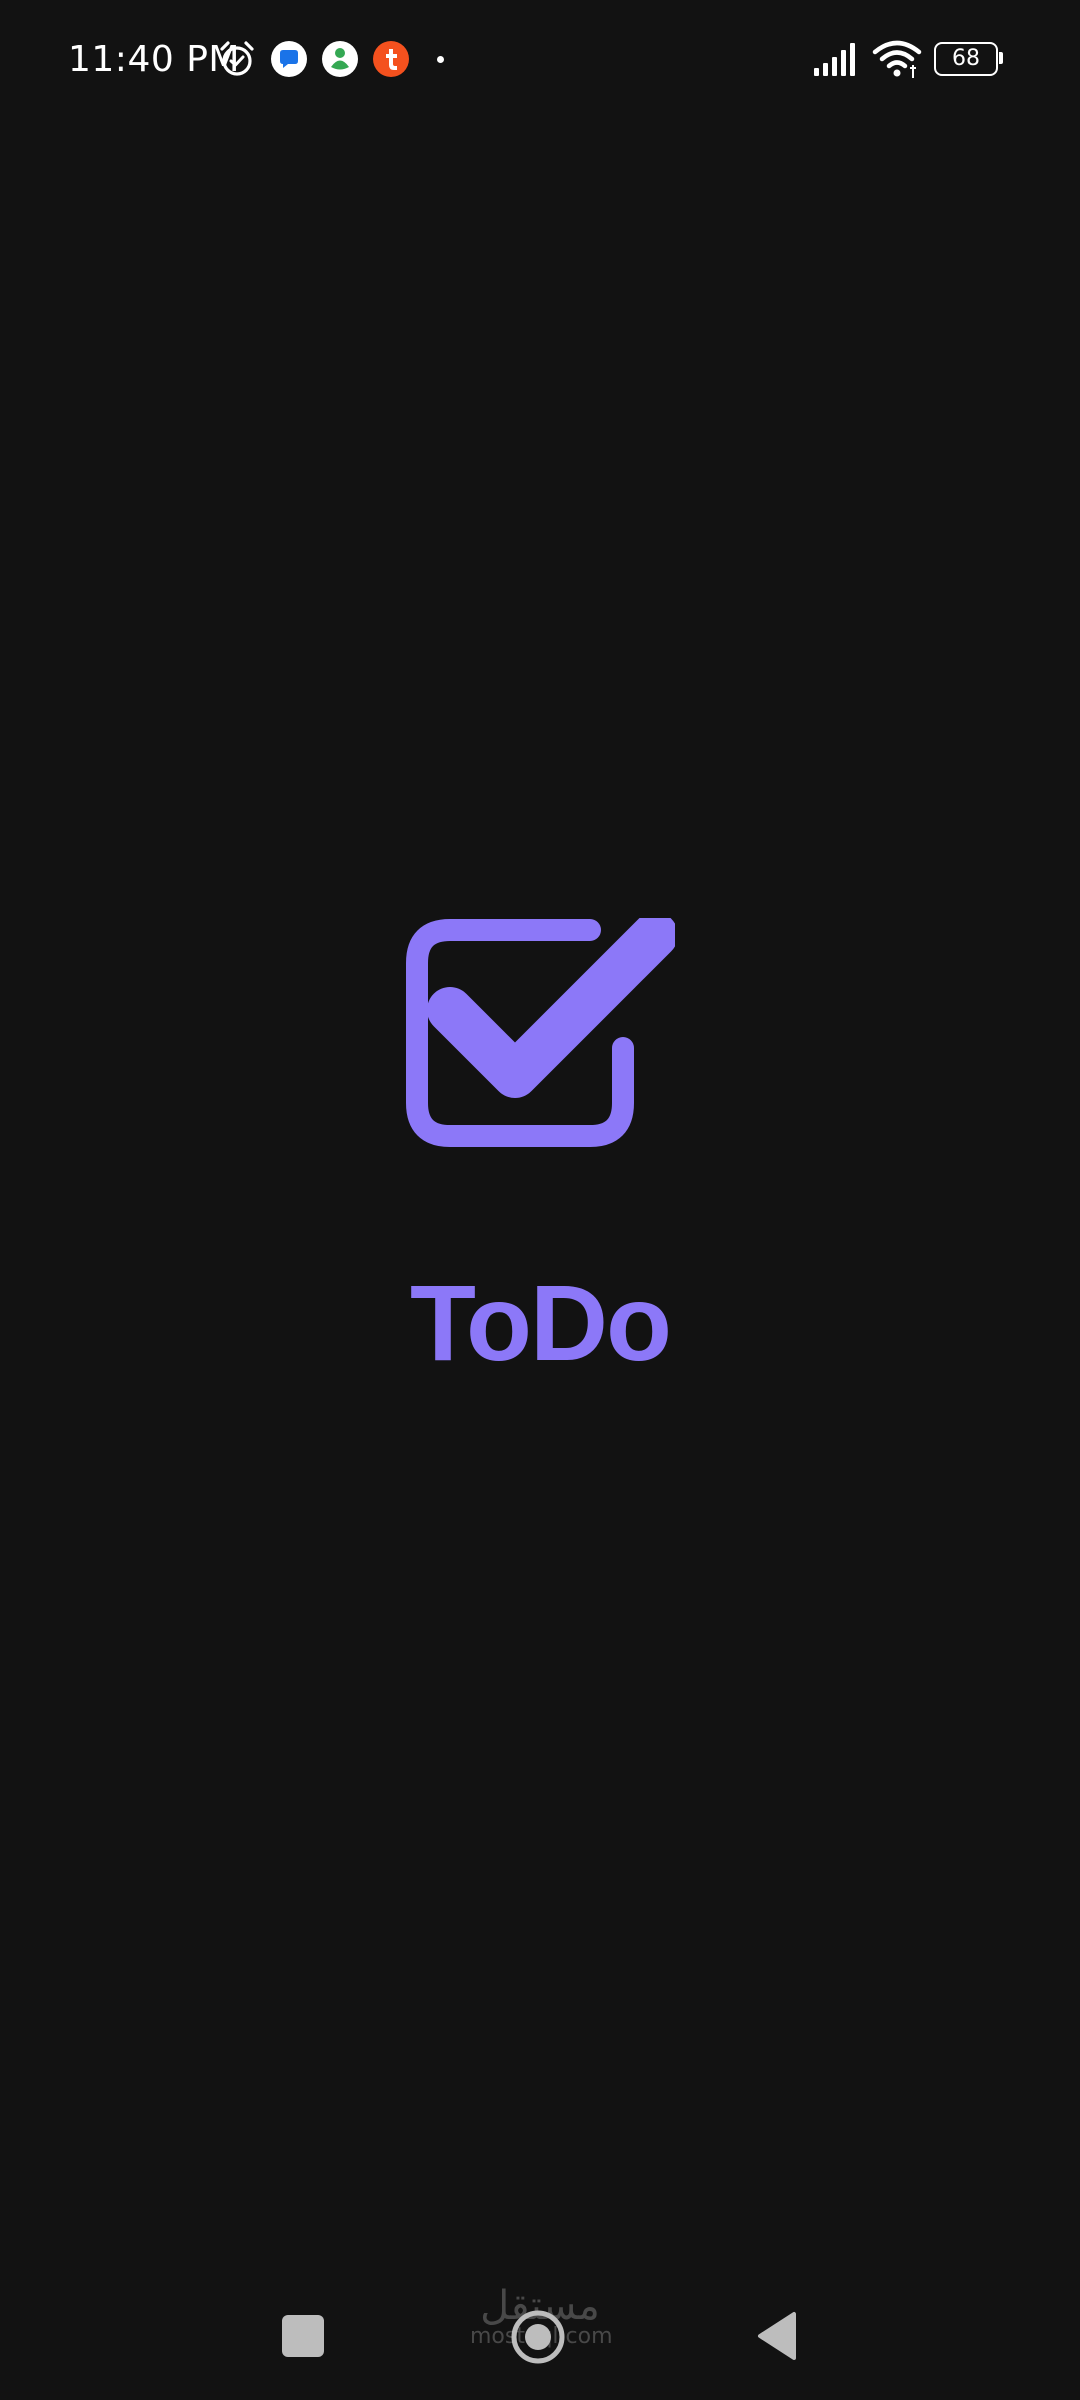 The height and width of the screenshot is (2400, 1080). Describe the element at coordinates (776, 2336) in the screenshot. I see `back-button` at that location.